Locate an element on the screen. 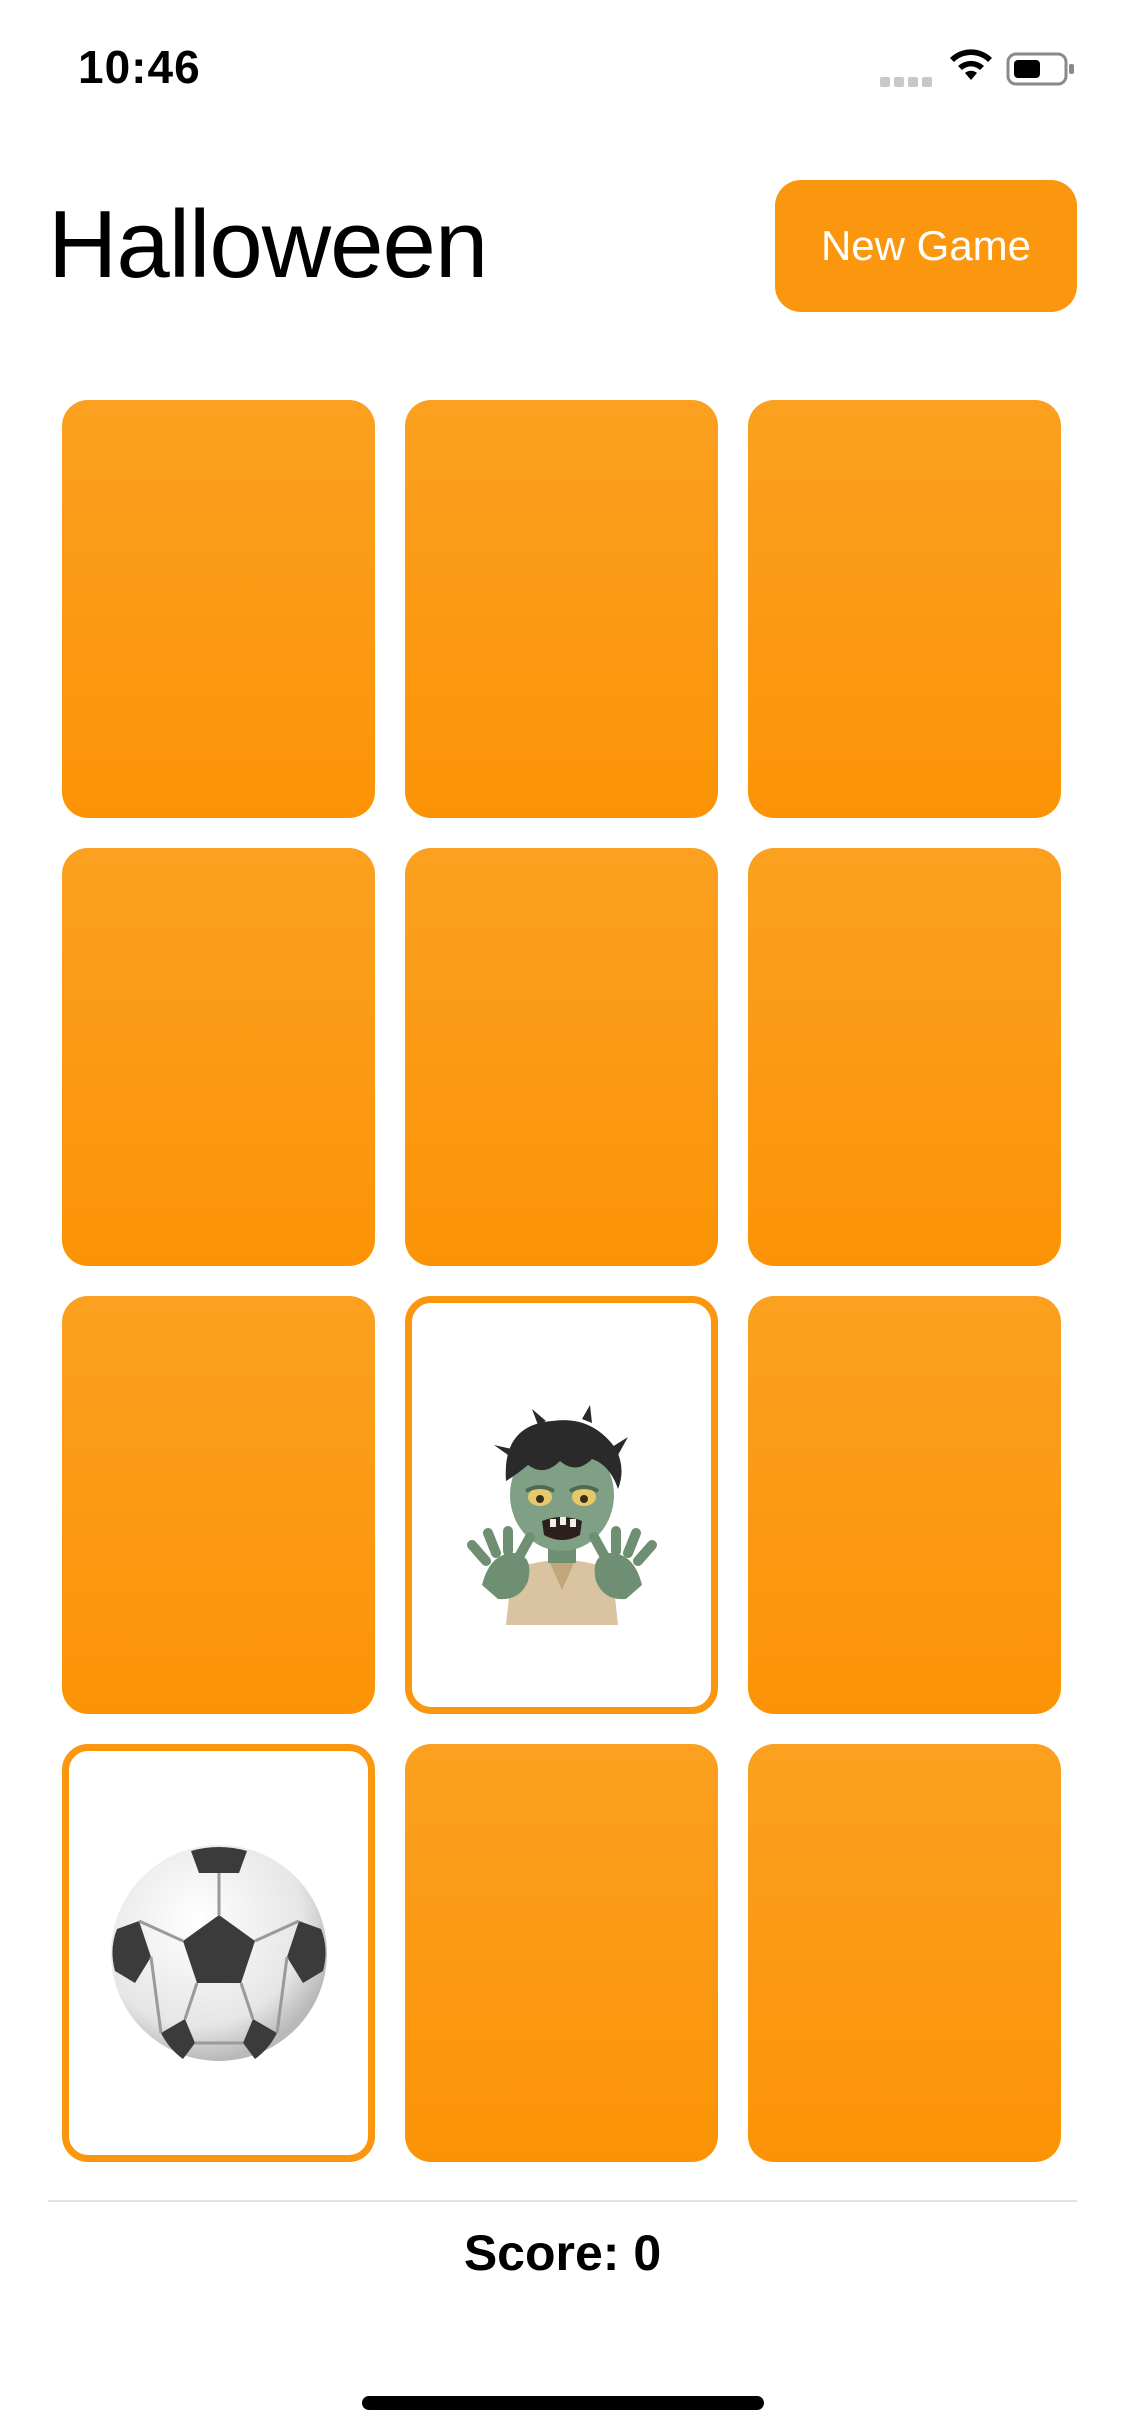  signal-icon is located at coordinates (908, 80).